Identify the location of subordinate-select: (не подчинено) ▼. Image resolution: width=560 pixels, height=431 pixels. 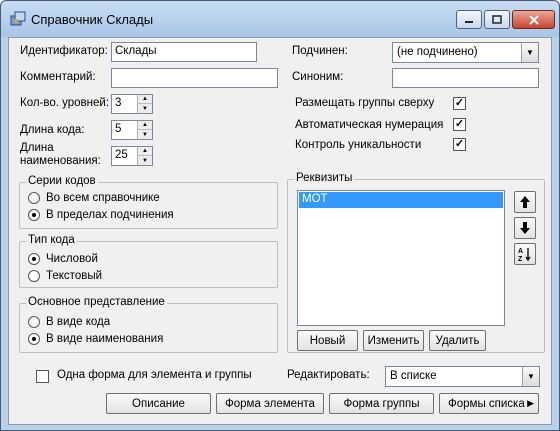
(465, 52).